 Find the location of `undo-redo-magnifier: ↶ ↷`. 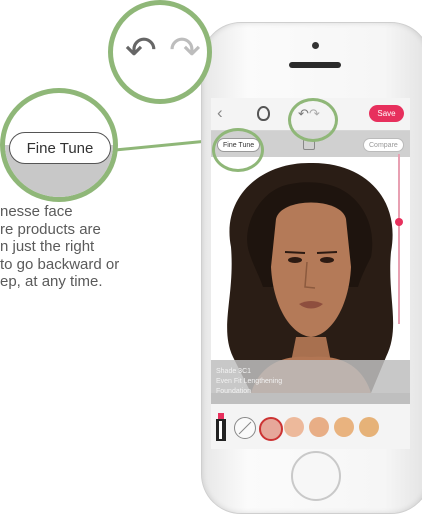

undo-redo-magnifier: ↶ ↷ is located at coordinates (160, 52).